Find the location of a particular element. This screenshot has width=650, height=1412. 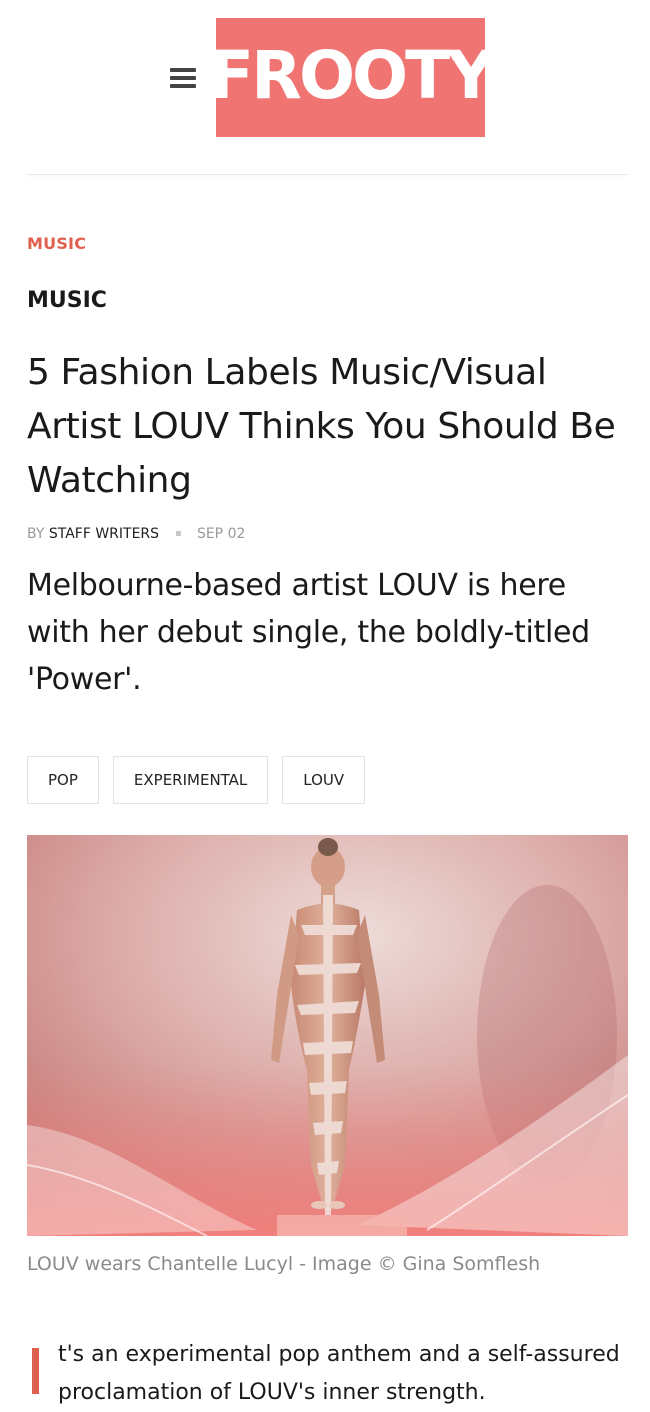

site-header: FROOTY is located at coordinates (325, 88).